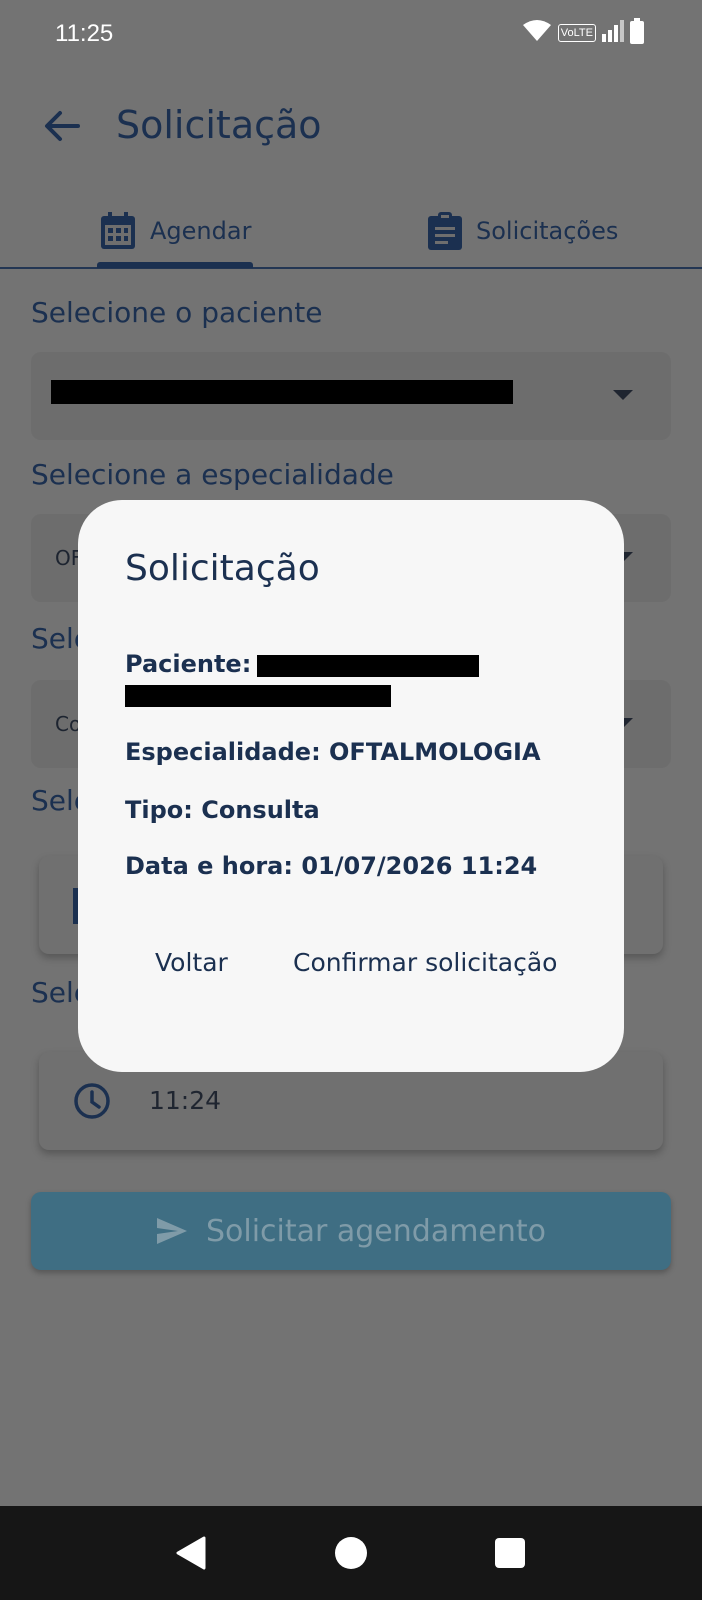 This screenshot has width=702, height=1600. I want to click on nav-recents-icon, so click(510, 1553).